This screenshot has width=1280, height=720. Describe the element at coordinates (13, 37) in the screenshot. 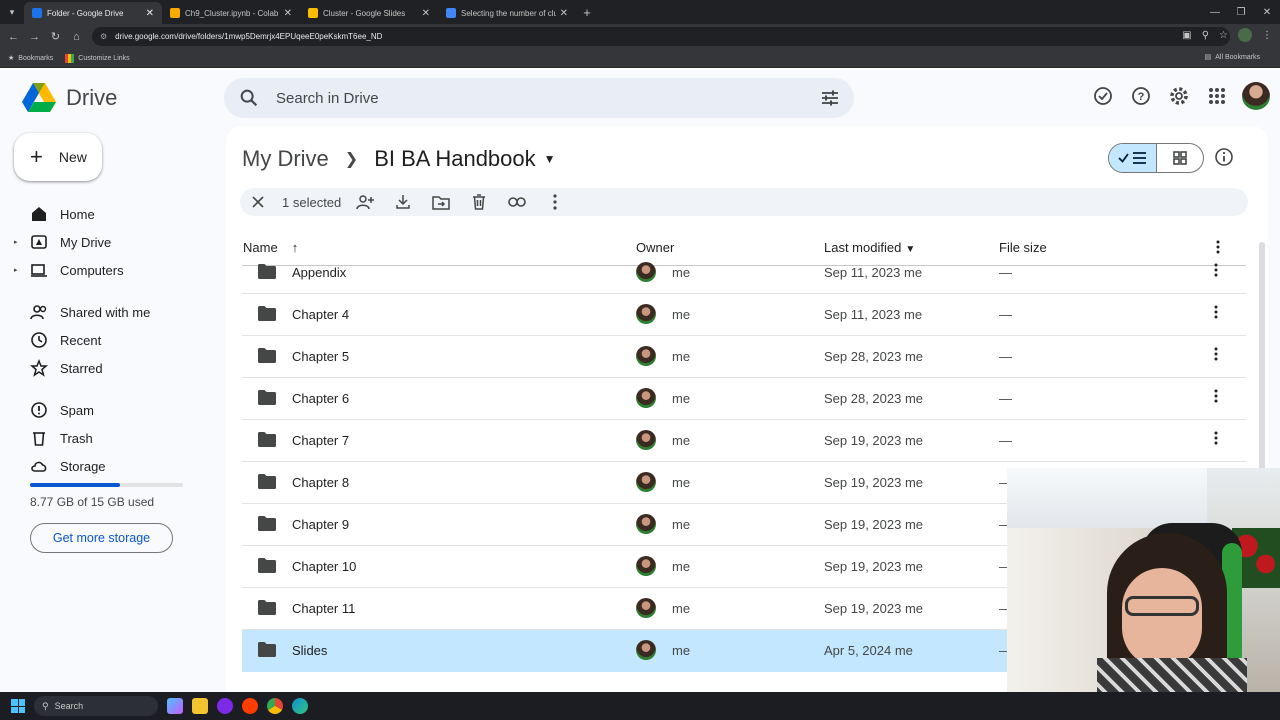

I see `back-icon: ←` at that location.